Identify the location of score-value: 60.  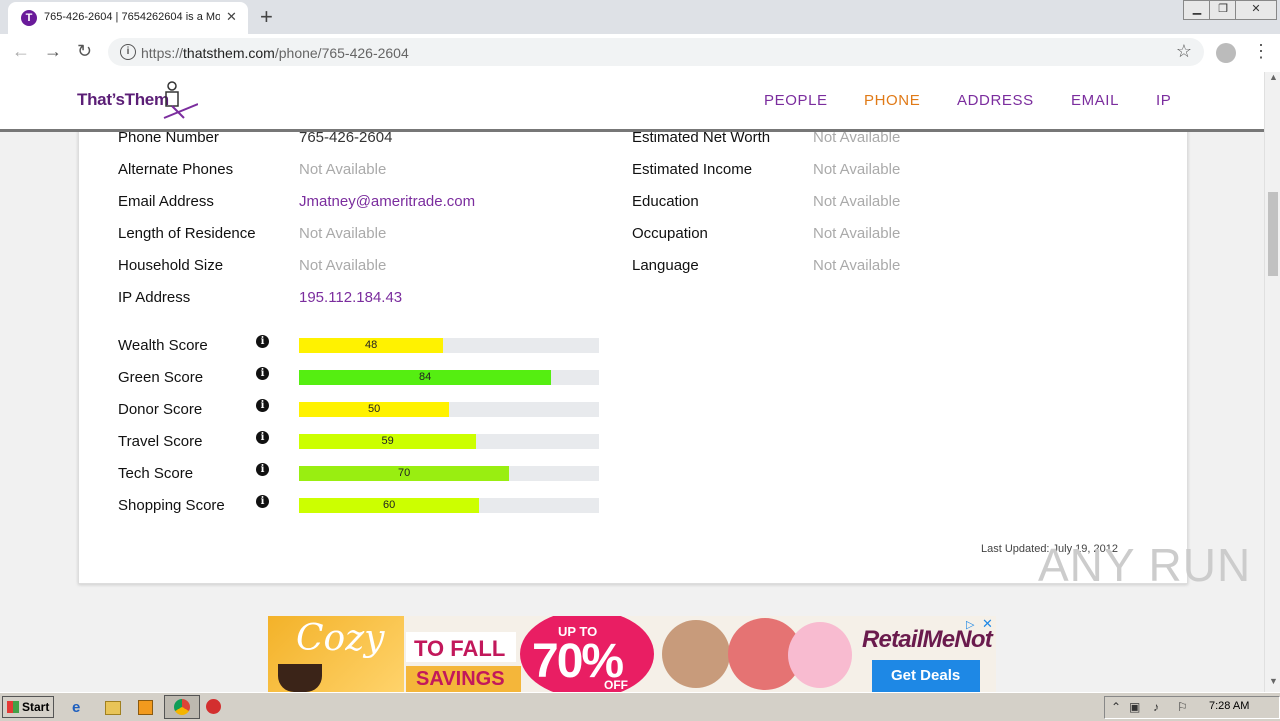
(389, 505).